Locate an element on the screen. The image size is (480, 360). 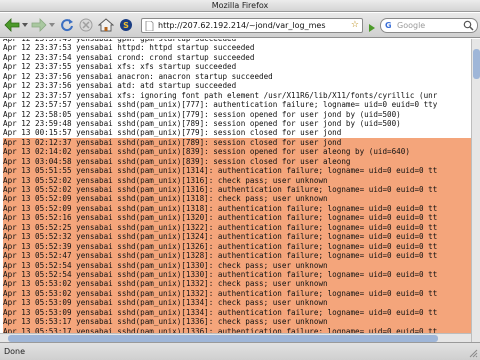
vertical-scroll-thumb is located at coordinates (476, 64).